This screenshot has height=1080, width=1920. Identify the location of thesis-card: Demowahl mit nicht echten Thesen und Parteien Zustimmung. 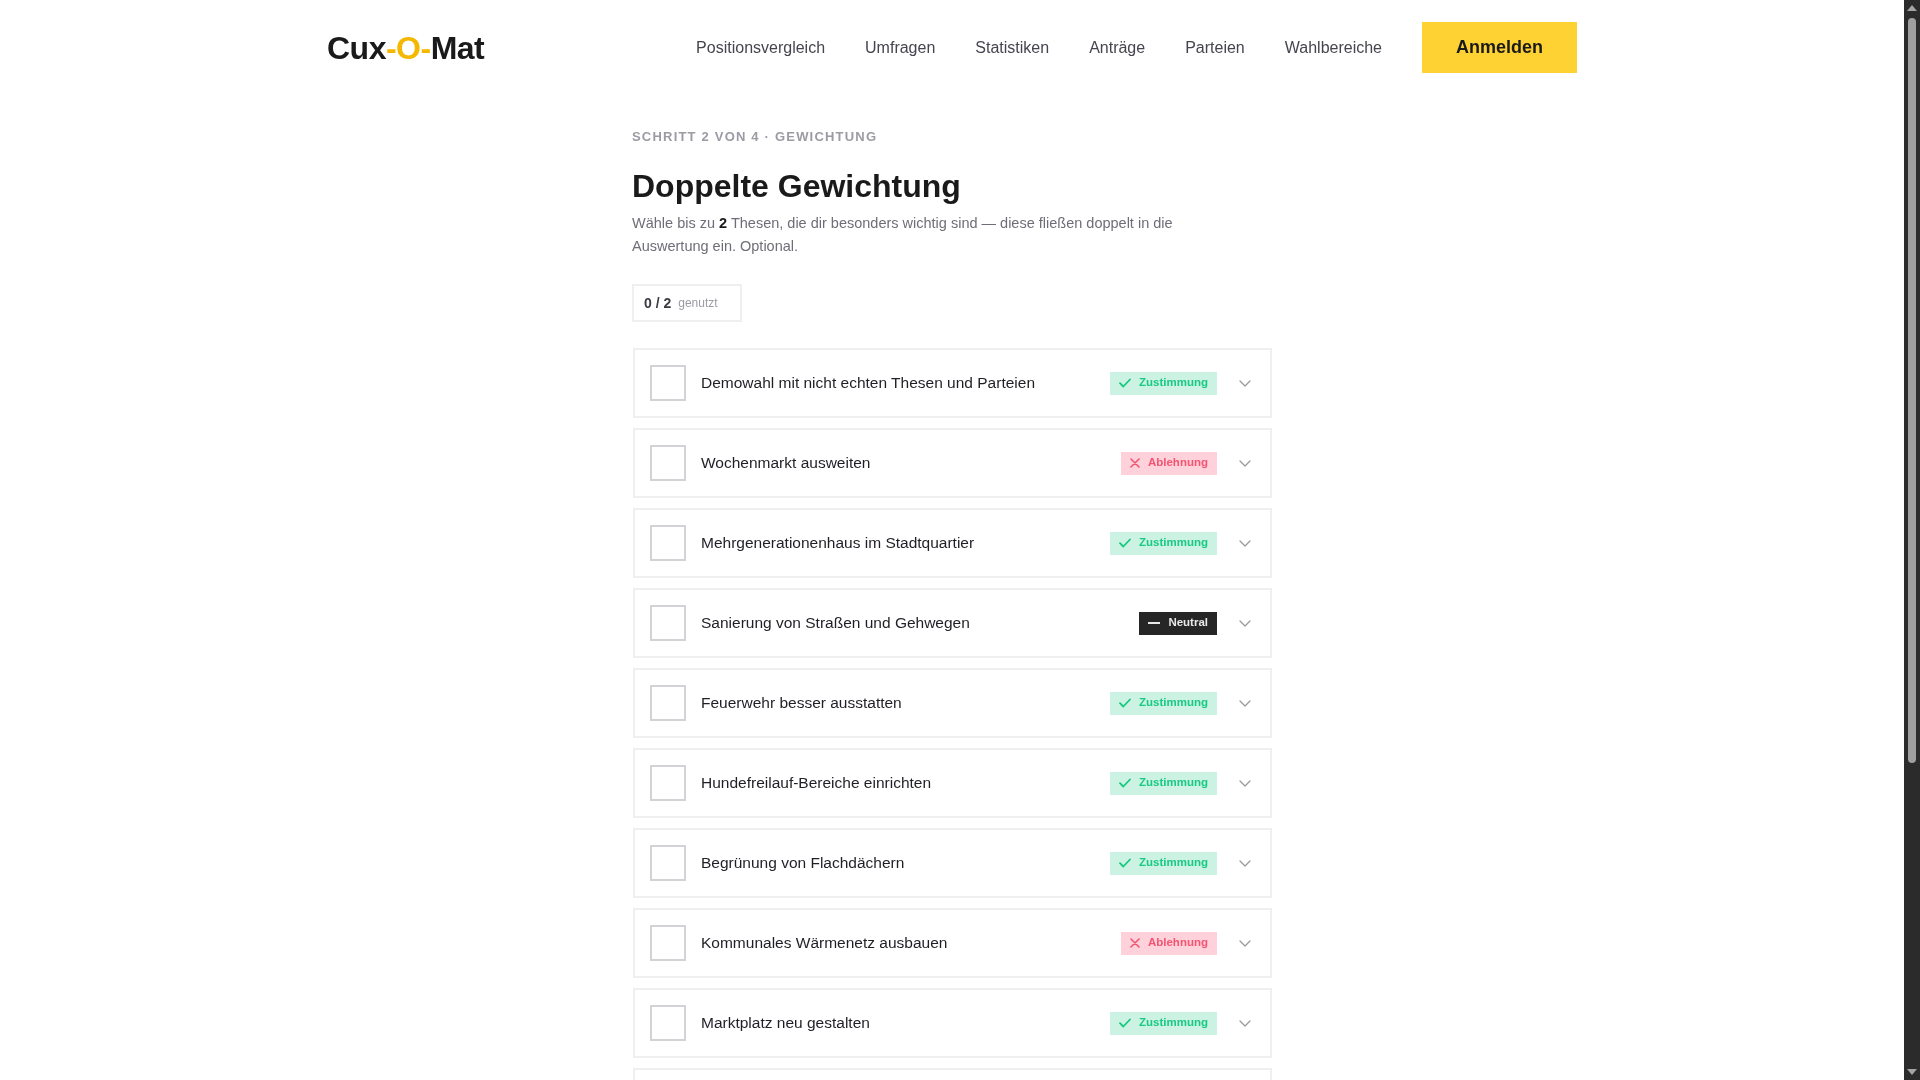
(952, 383).